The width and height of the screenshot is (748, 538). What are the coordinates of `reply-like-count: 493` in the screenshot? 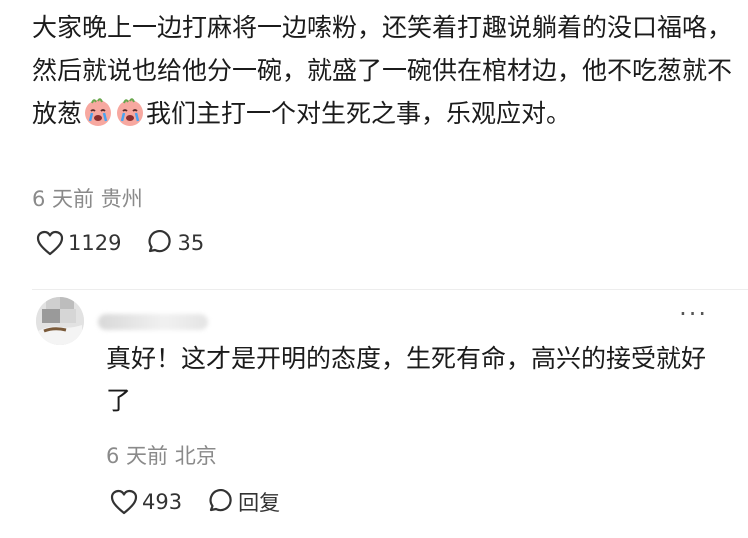 It's located at (162, 502).